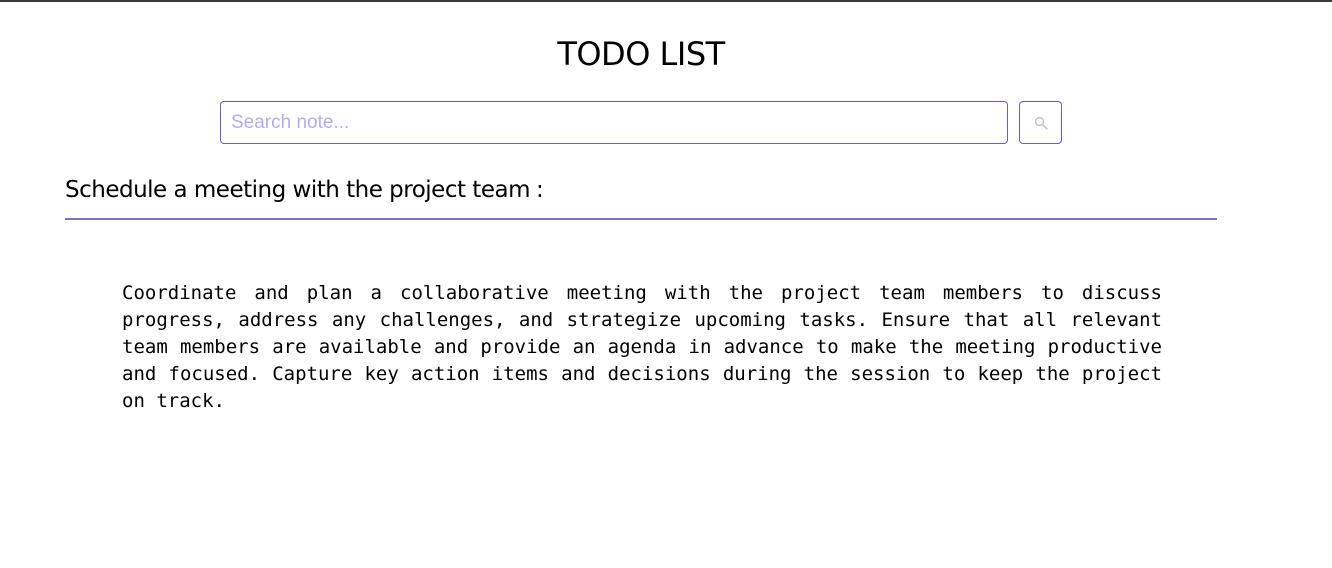 This screenshot has width=1332, height=568. Describe the element at coordinates (641, 54) in the screenshot. I see `page-title: TODO LIST` at that location.